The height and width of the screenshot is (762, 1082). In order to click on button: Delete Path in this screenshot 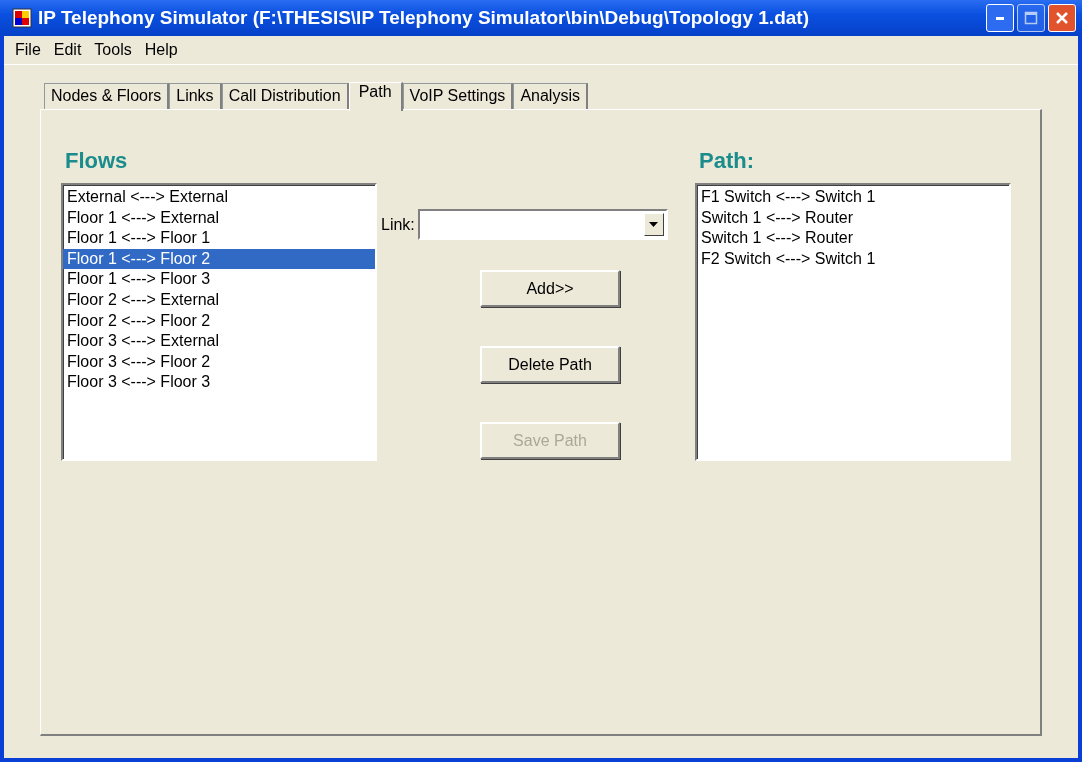, I will do `click(550, 364)`.